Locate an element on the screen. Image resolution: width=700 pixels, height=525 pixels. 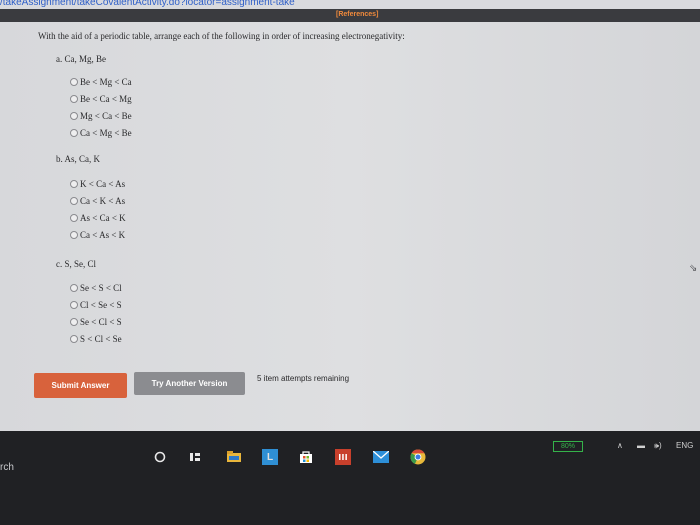
option-a-1: Be < Mg < Ca is located at coordinates (101, 82).